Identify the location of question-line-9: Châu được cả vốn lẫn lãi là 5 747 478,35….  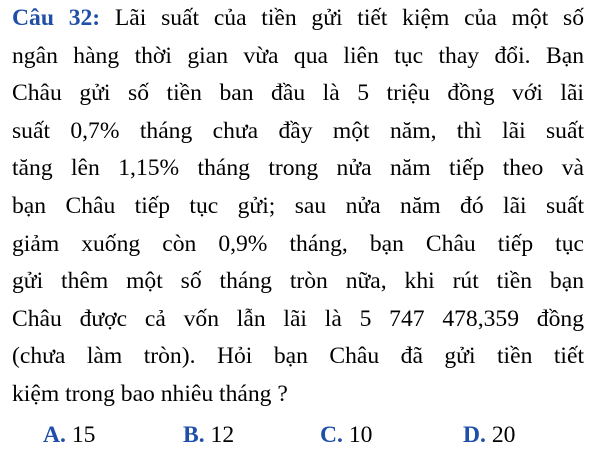
(298, 318).